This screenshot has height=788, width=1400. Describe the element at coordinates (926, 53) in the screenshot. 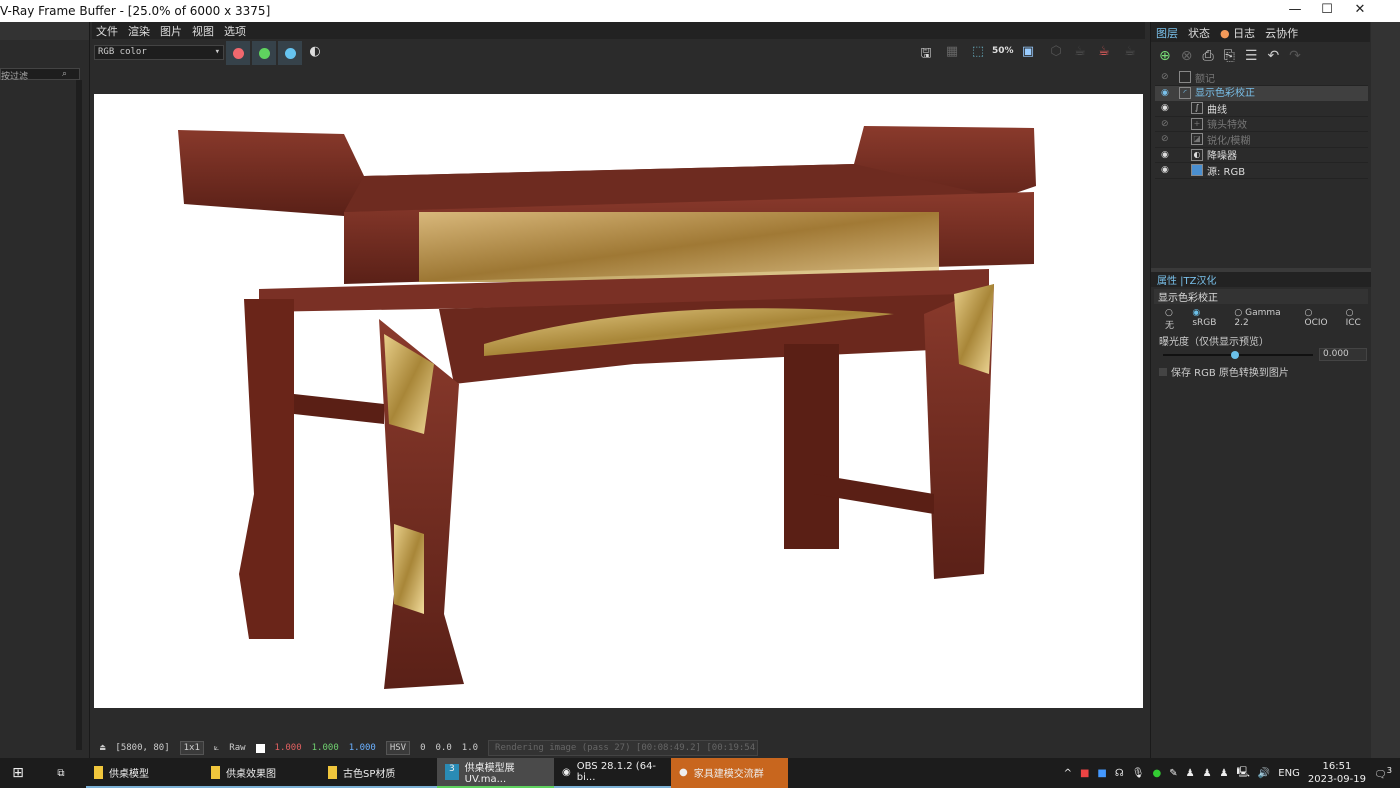

I see `save-icon: 🖫` at that location.